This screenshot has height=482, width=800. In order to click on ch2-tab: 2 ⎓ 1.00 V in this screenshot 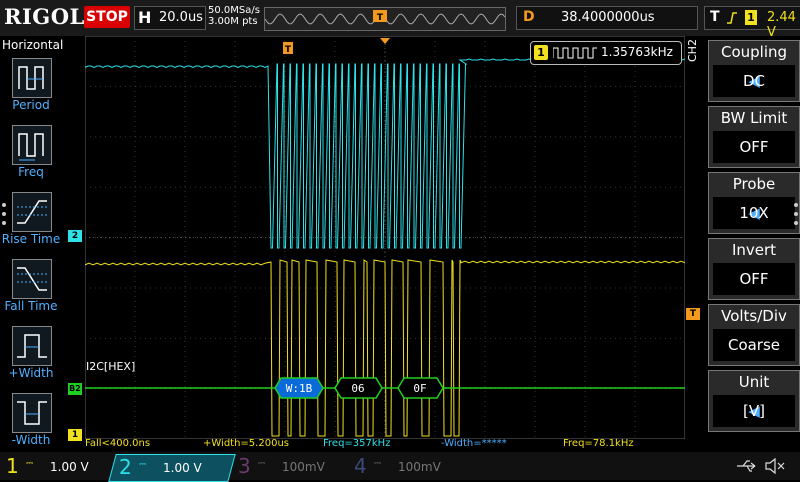, I will do `click(172, 468)`.